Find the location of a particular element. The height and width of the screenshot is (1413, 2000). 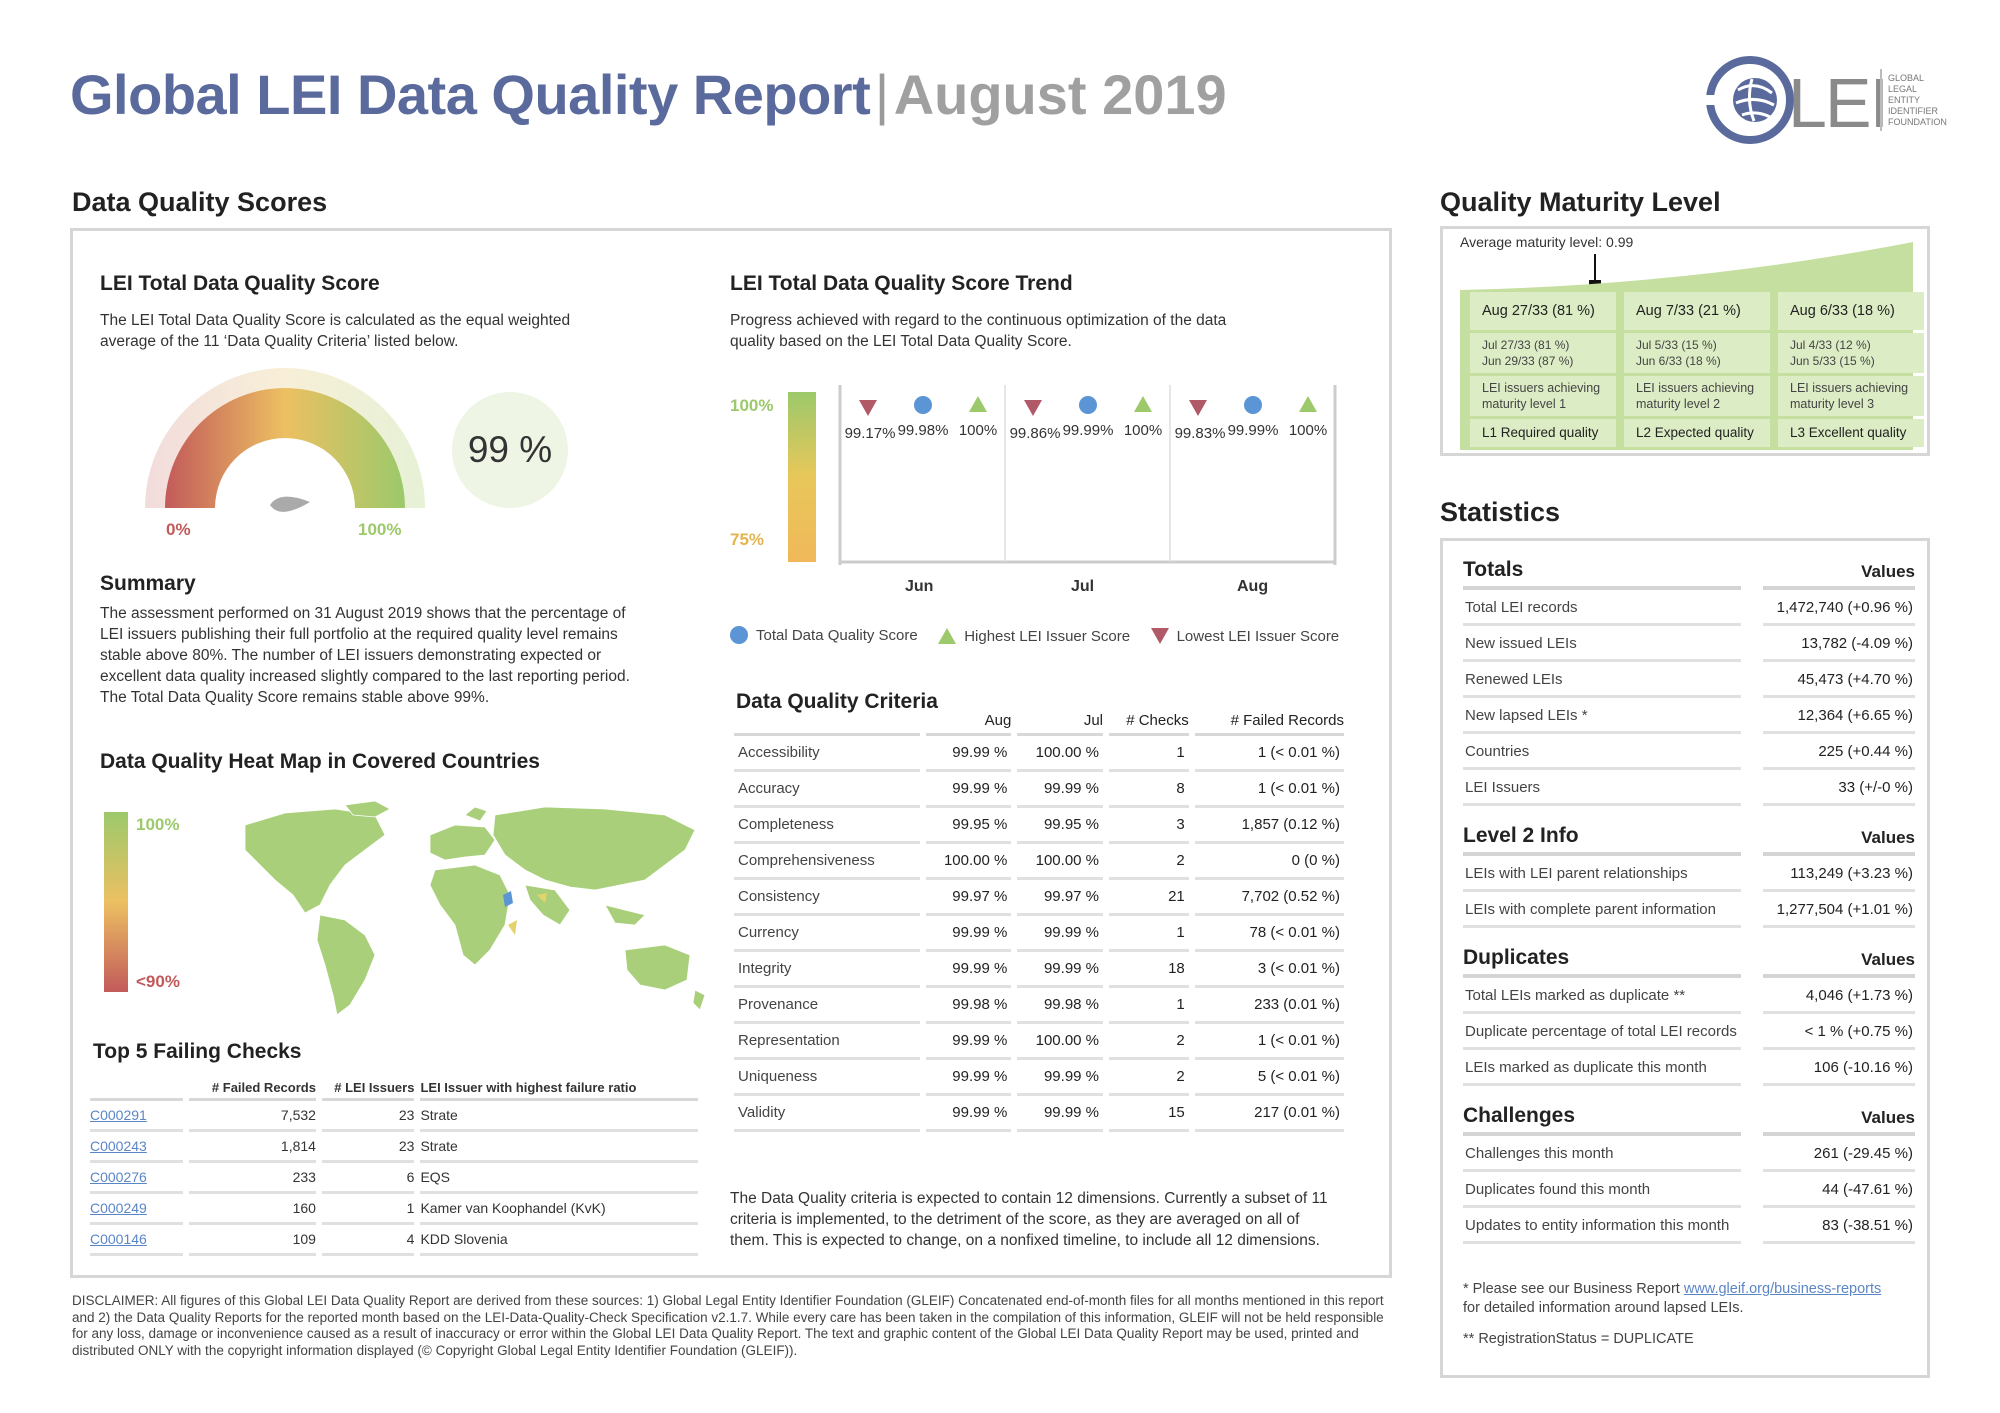

business-report-link: www.gleif.org/business-reports is located at coordinates (1782, 1289).